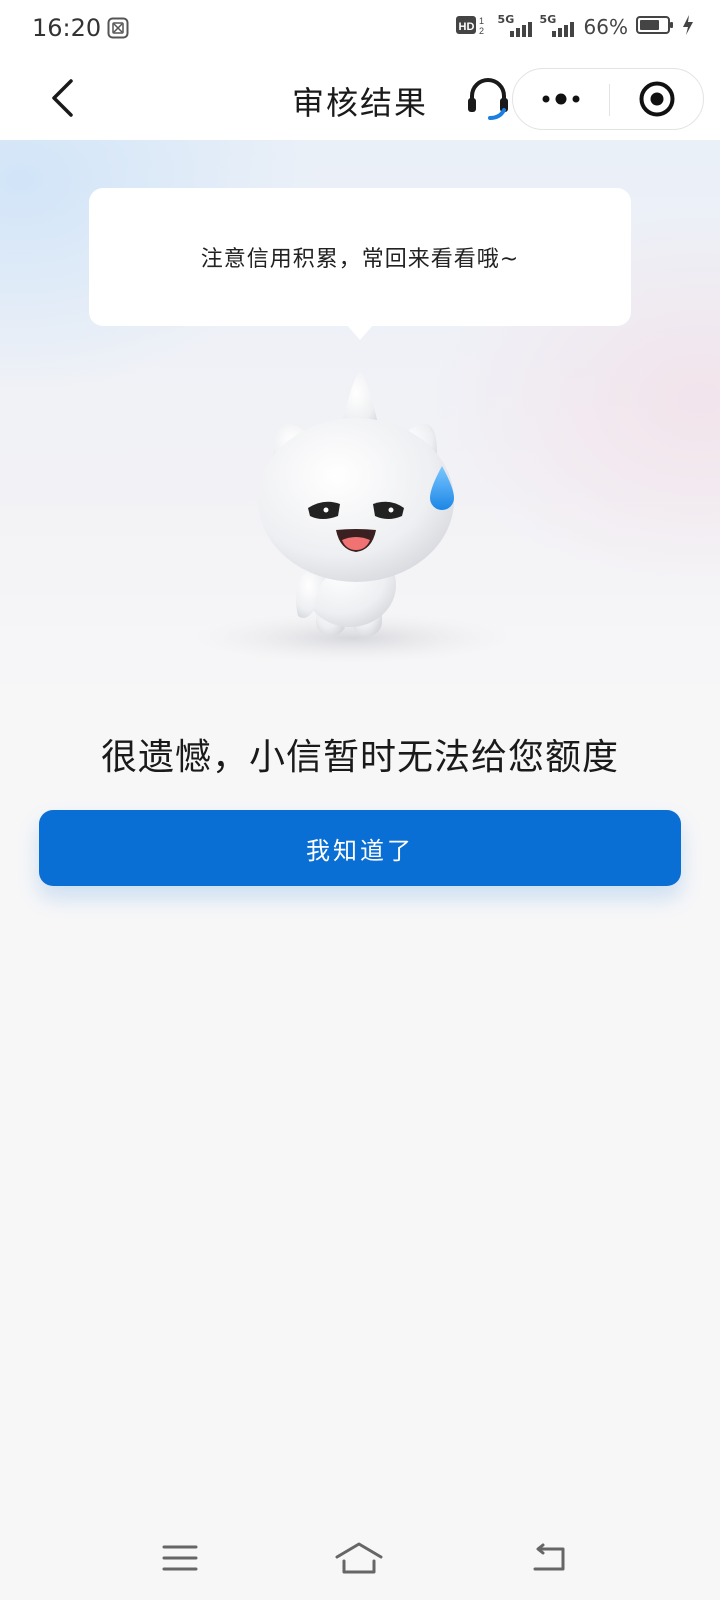 Image resolution: width=720 pixels, height=1600 pixels. What do you see at coordinates (360, 259) in the screenshot?
I see `bubble-text: 注意信用积累，常回来看看哦~` at bounding box center [360, 259].